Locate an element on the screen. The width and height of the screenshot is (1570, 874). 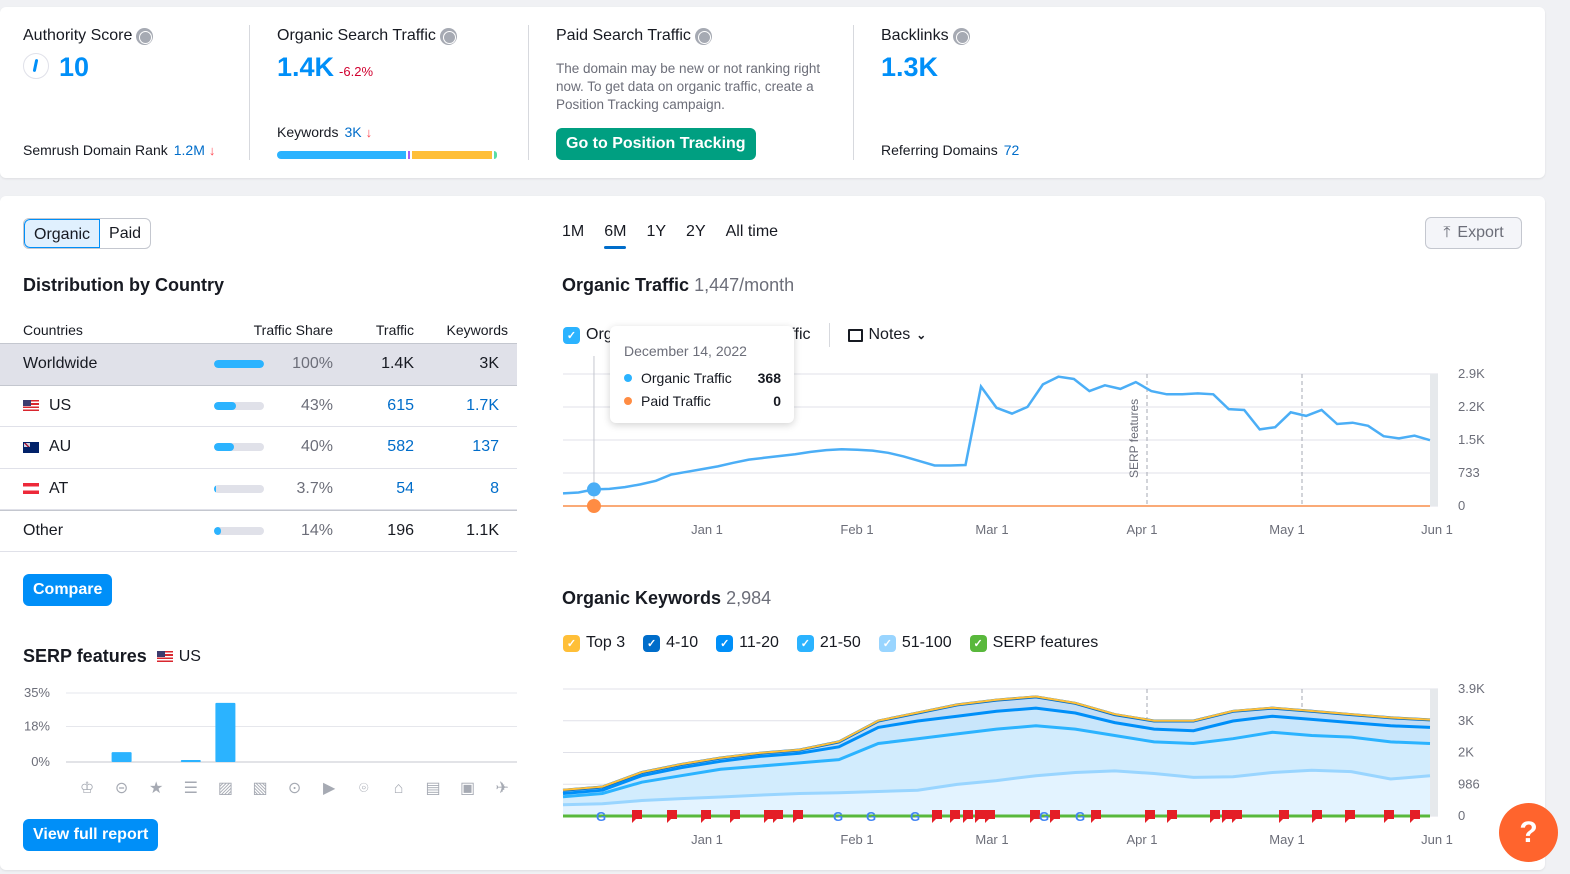
organic-traffic-number: 1.4K is located at coordinates (305, 67).